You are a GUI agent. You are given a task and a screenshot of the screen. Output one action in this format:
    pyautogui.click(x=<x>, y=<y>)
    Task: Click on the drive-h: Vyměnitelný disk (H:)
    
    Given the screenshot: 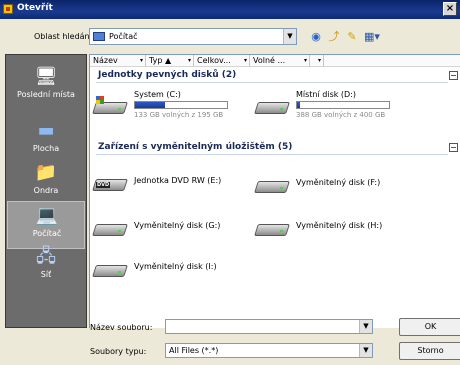 What is the action you would take?
    pyautogui.click(x=335, y=229)
    